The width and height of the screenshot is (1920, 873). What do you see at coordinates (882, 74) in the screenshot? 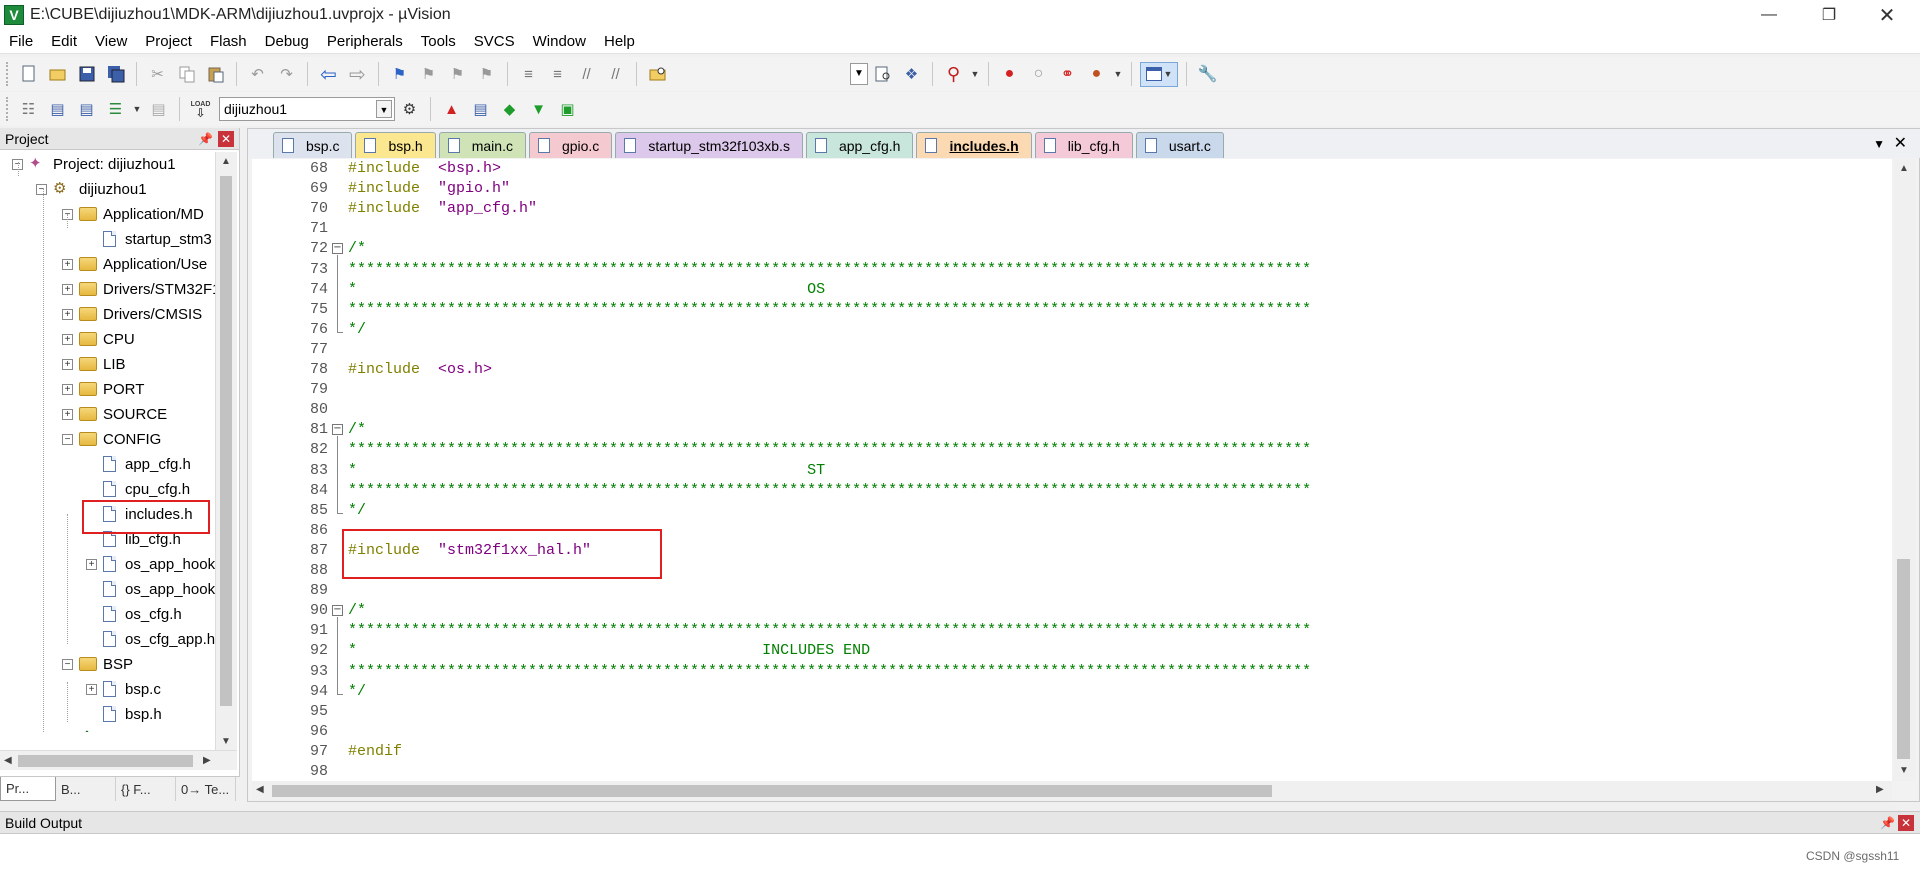
I see `find-icon` at bounding box center [882, 74].